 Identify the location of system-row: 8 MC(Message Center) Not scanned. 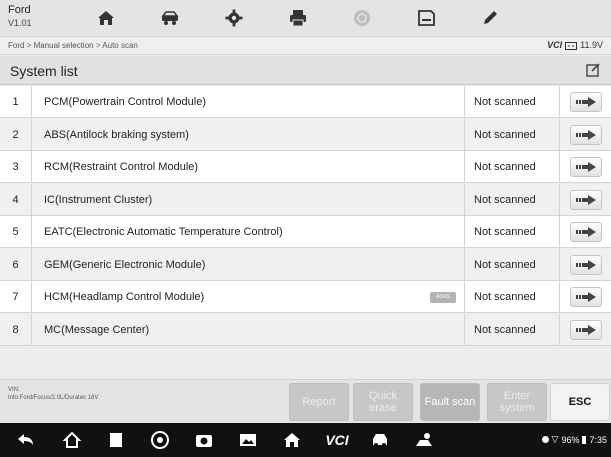
(305, 329).